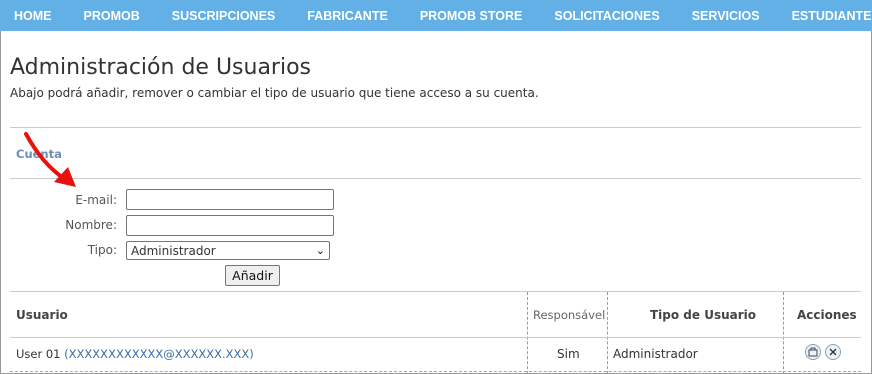 The width and height of the screenshot is (872, 374). Describe the element at coordinates (50, 159) in the screenshot. I see `annotation-arrow-icon` at that location.